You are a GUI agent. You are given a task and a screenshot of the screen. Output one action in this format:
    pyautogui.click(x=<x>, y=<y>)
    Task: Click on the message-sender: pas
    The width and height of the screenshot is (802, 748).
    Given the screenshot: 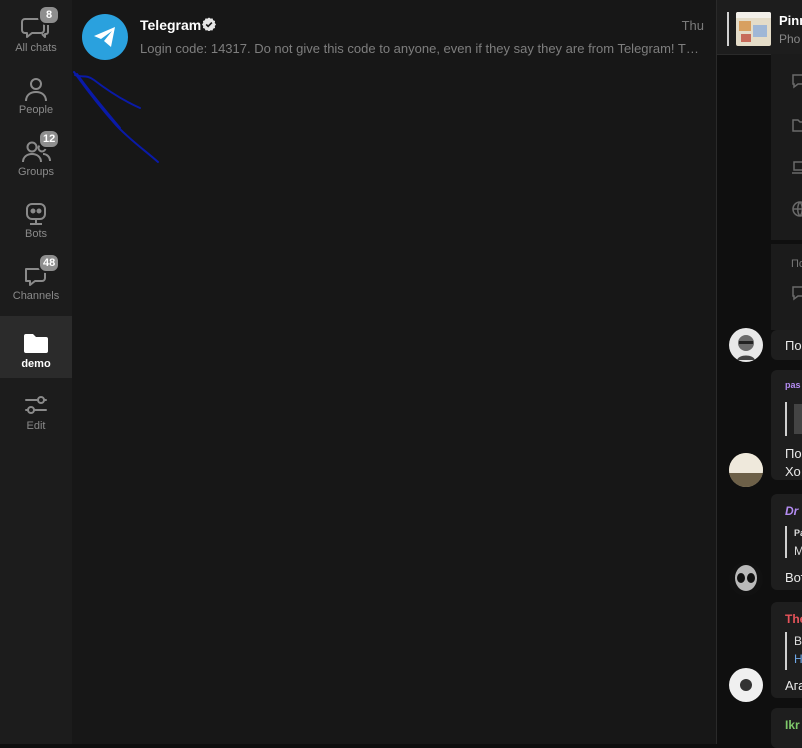 What is the action you would take?
    pyautogui.click(x=793, y=385)
    